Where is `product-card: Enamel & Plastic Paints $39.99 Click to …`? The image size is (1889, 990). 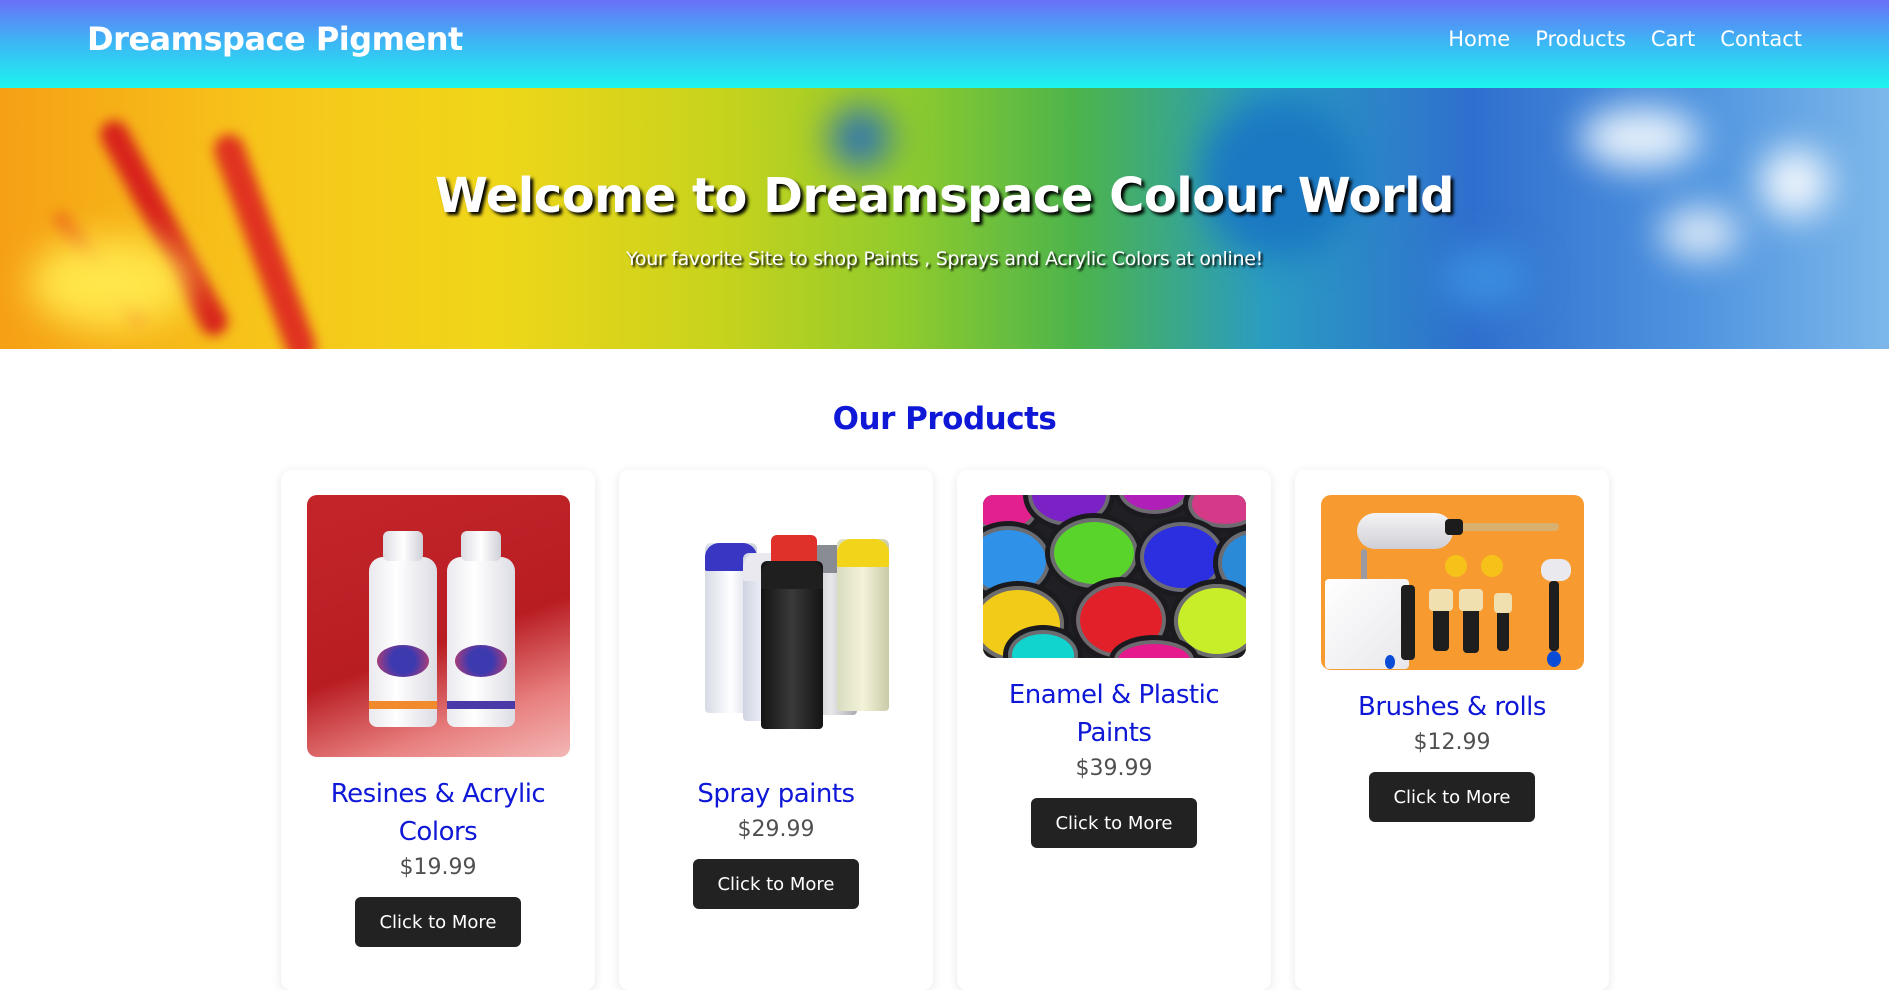 product-card: Enamel & Plastic Paints $39.99 Click to … is located at coordinates (1114, 730).